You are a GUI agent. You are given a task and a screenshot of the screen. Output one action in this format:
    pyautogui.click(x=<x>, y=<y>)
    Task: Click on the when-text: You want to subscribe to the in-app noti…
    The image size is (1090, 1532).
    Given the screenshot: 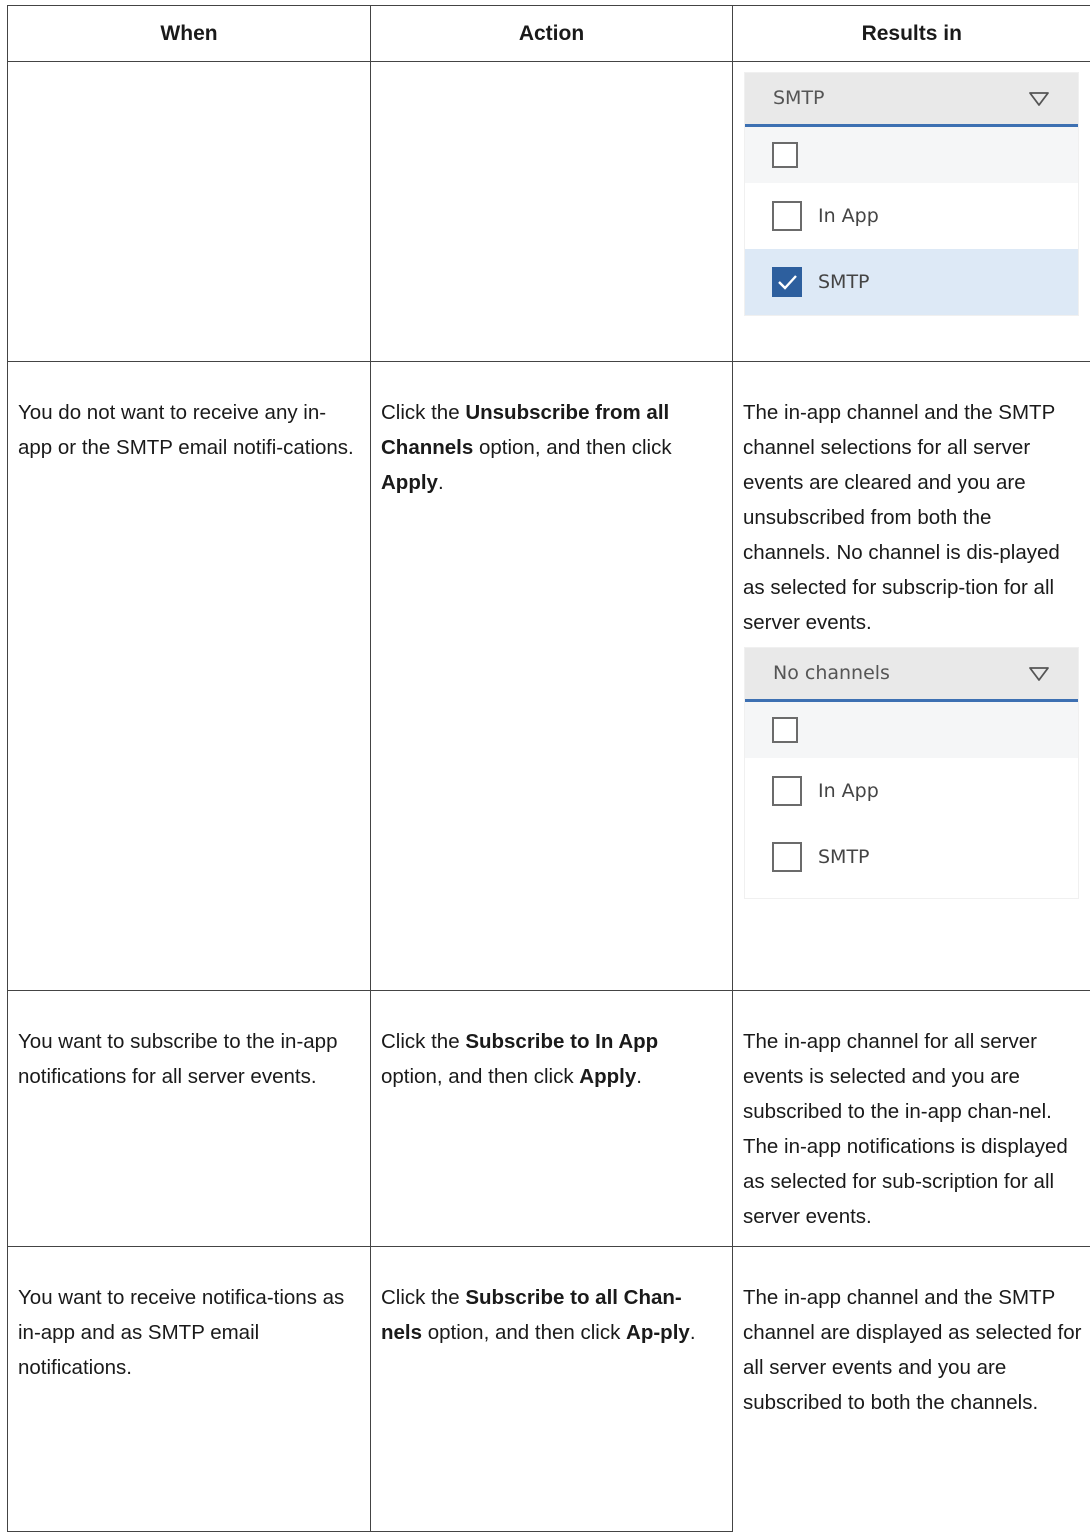 What is the action you would take?
    pyautogui.click(x=177, y=1059)
    